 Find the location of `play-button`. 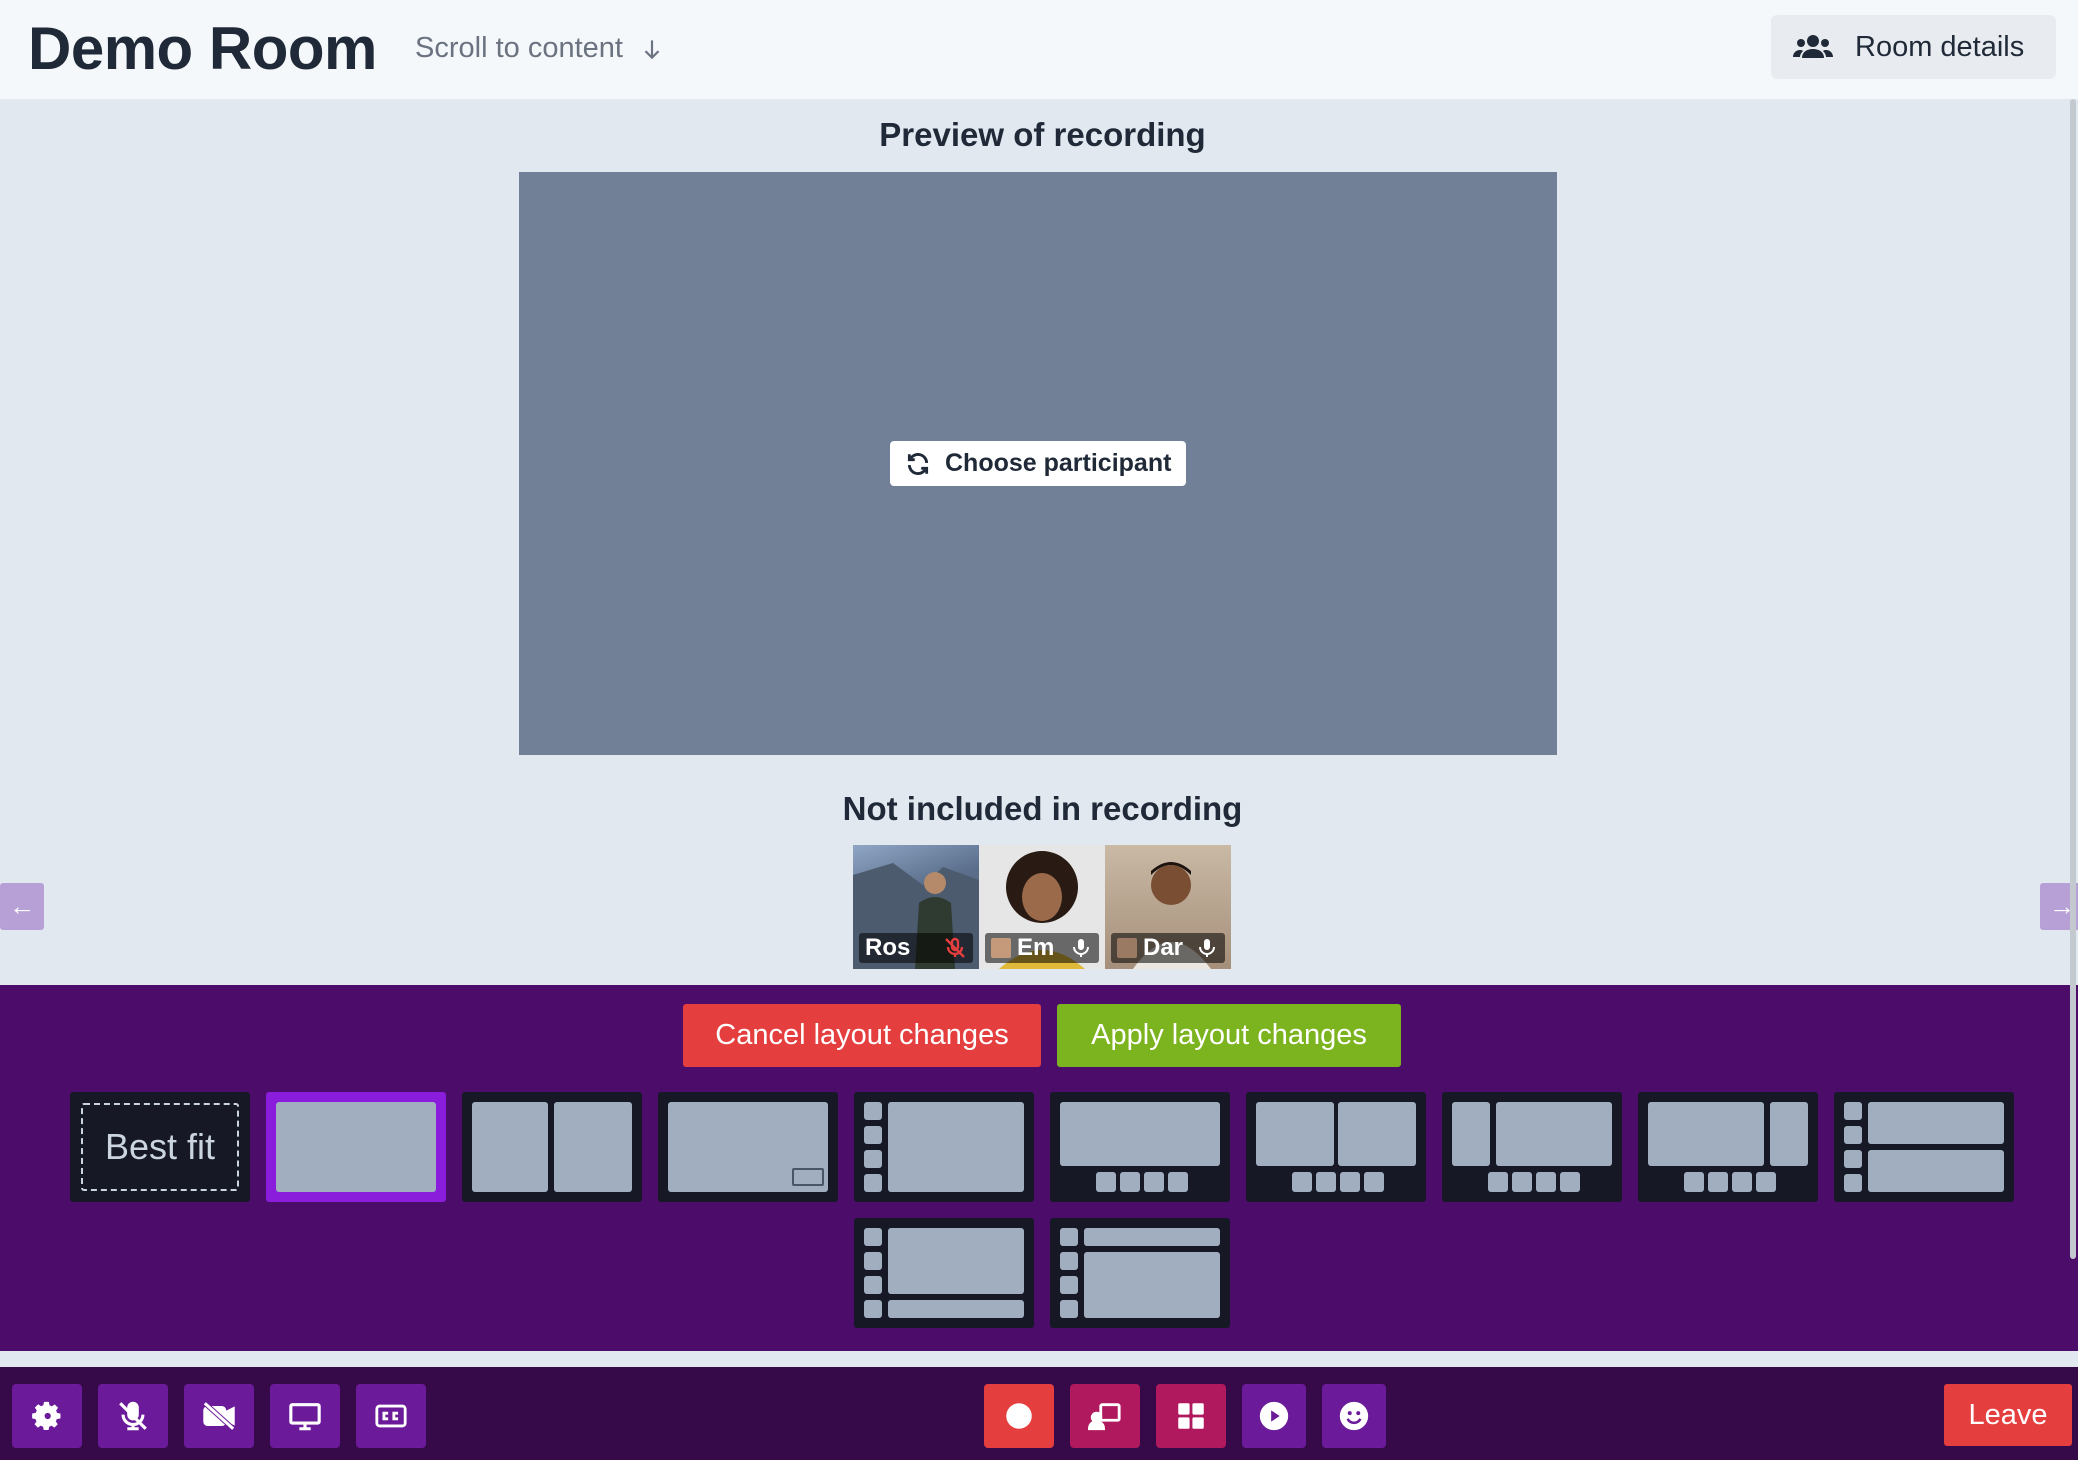

play-button is located at coordinates (1274, 1416).